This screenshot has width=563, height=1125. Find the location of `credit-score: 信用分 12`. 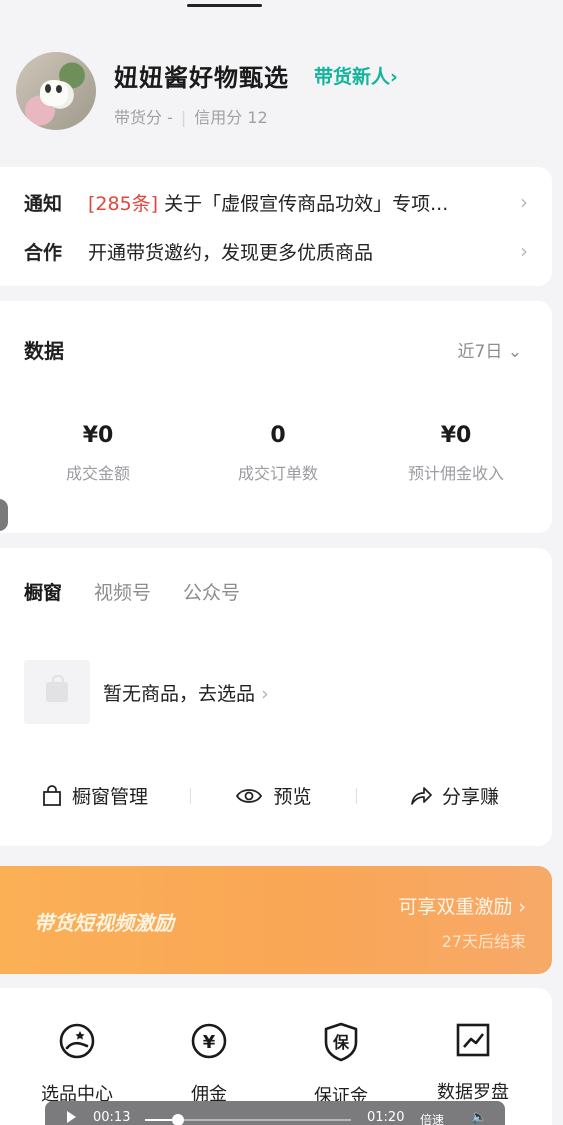

credit-score: 信用分 12 is located at coordinates (231, 117).